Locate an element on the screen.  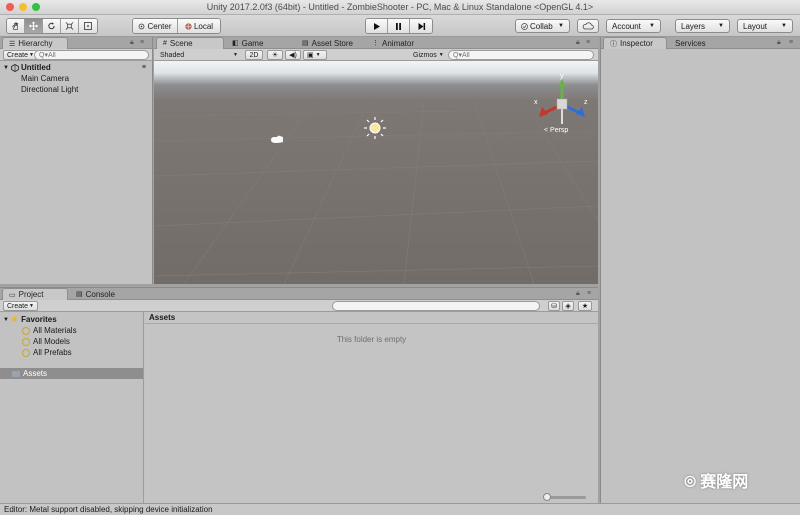
rect-tool-button is located at coordinates (88, 26).